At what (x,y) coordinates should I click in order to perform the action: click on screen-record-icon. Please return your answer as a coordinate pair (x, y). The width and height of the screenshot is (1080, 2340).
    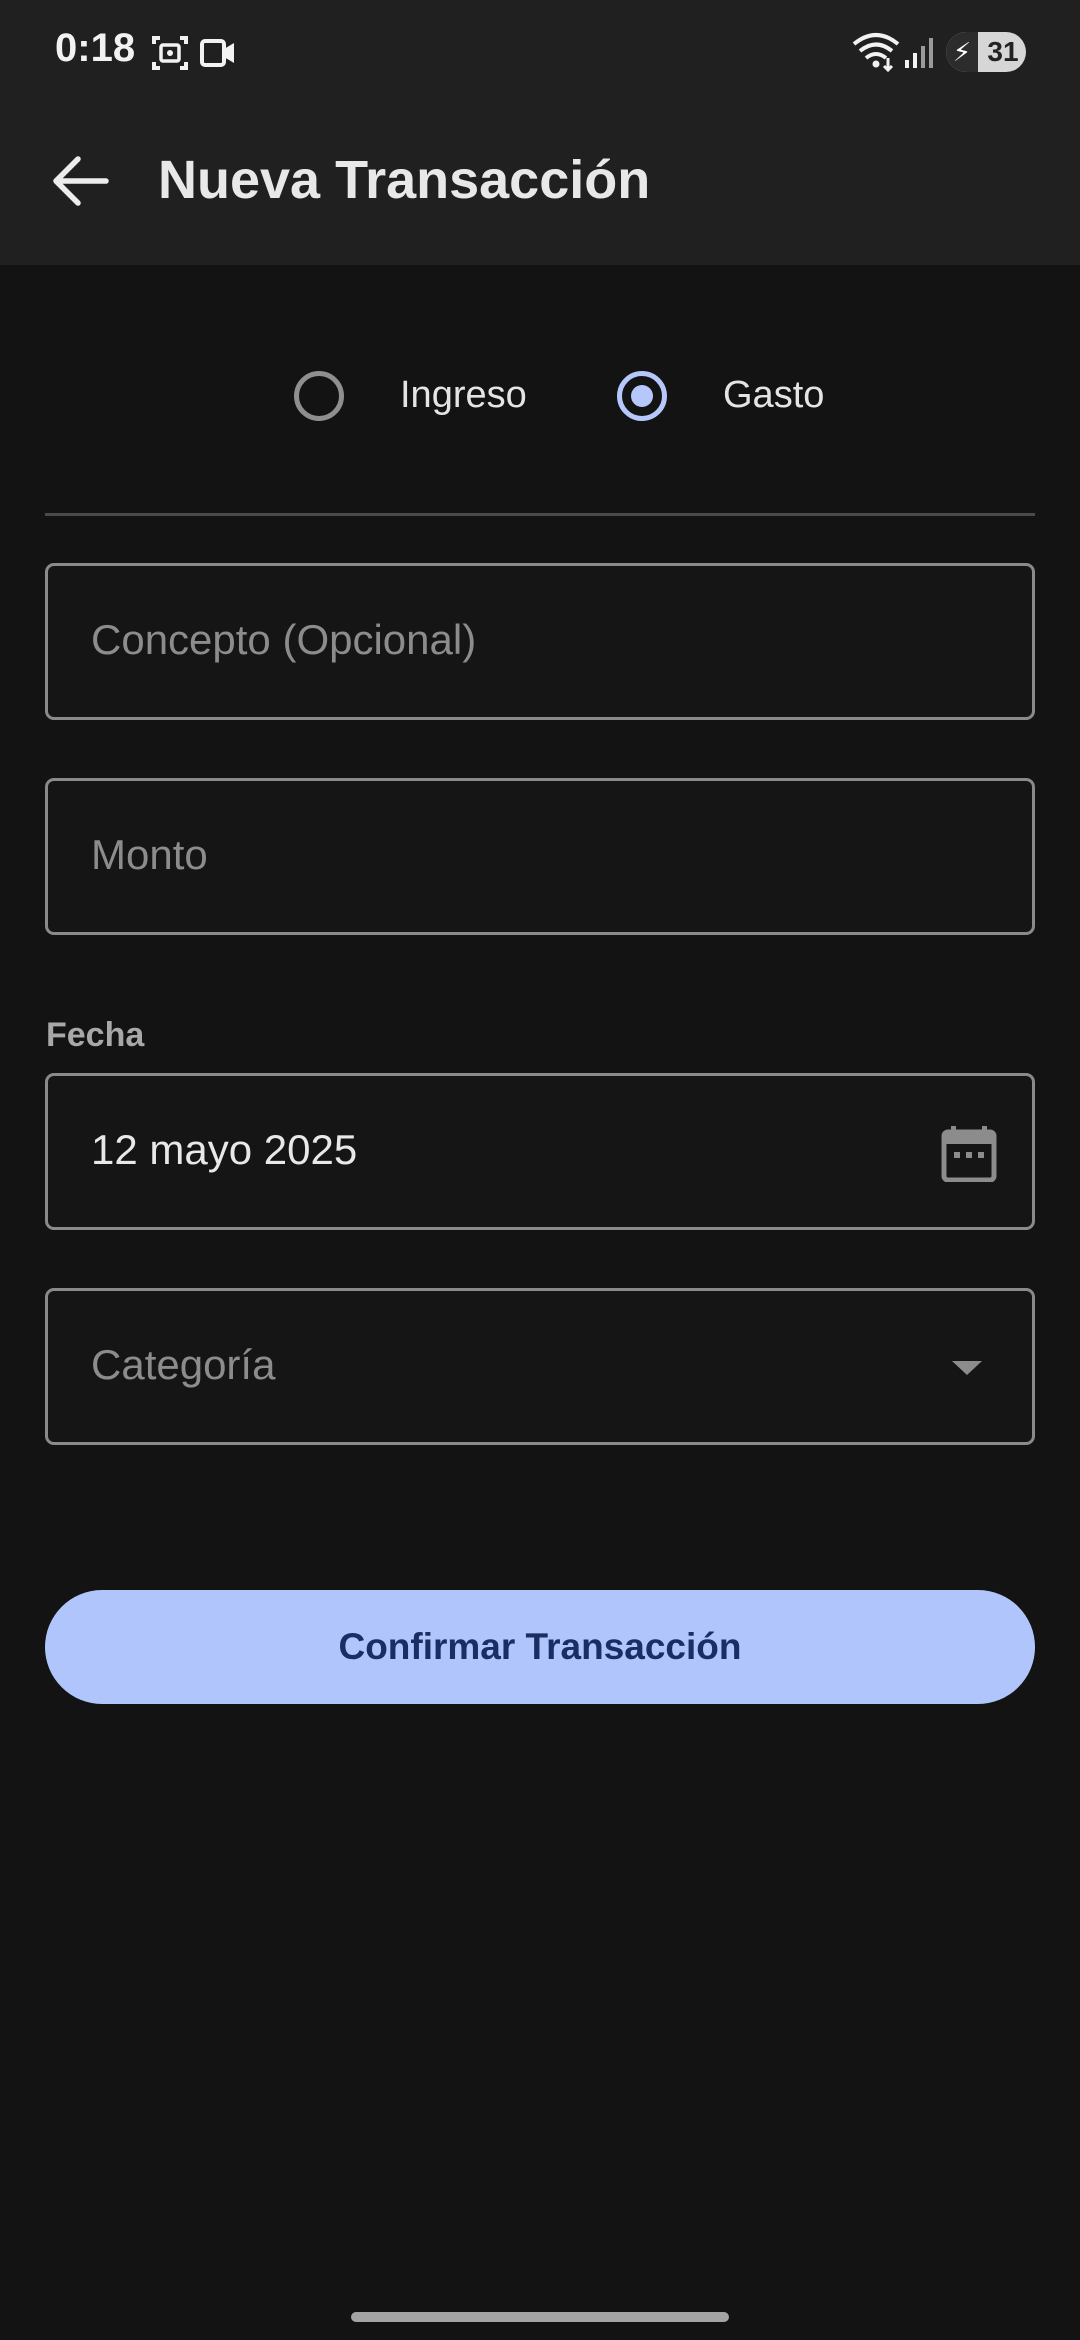
    Looking at the image, I should click on (217, 53).